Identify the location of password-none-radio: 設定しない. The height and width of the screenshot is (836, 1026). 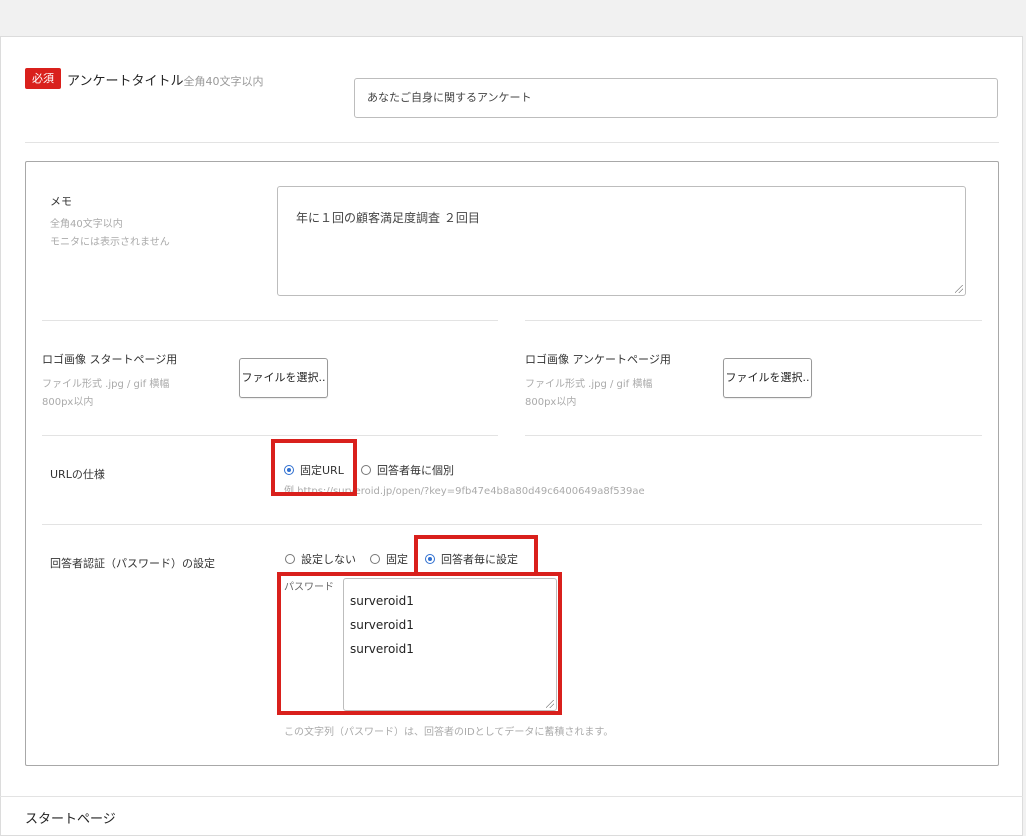
(320, 559).